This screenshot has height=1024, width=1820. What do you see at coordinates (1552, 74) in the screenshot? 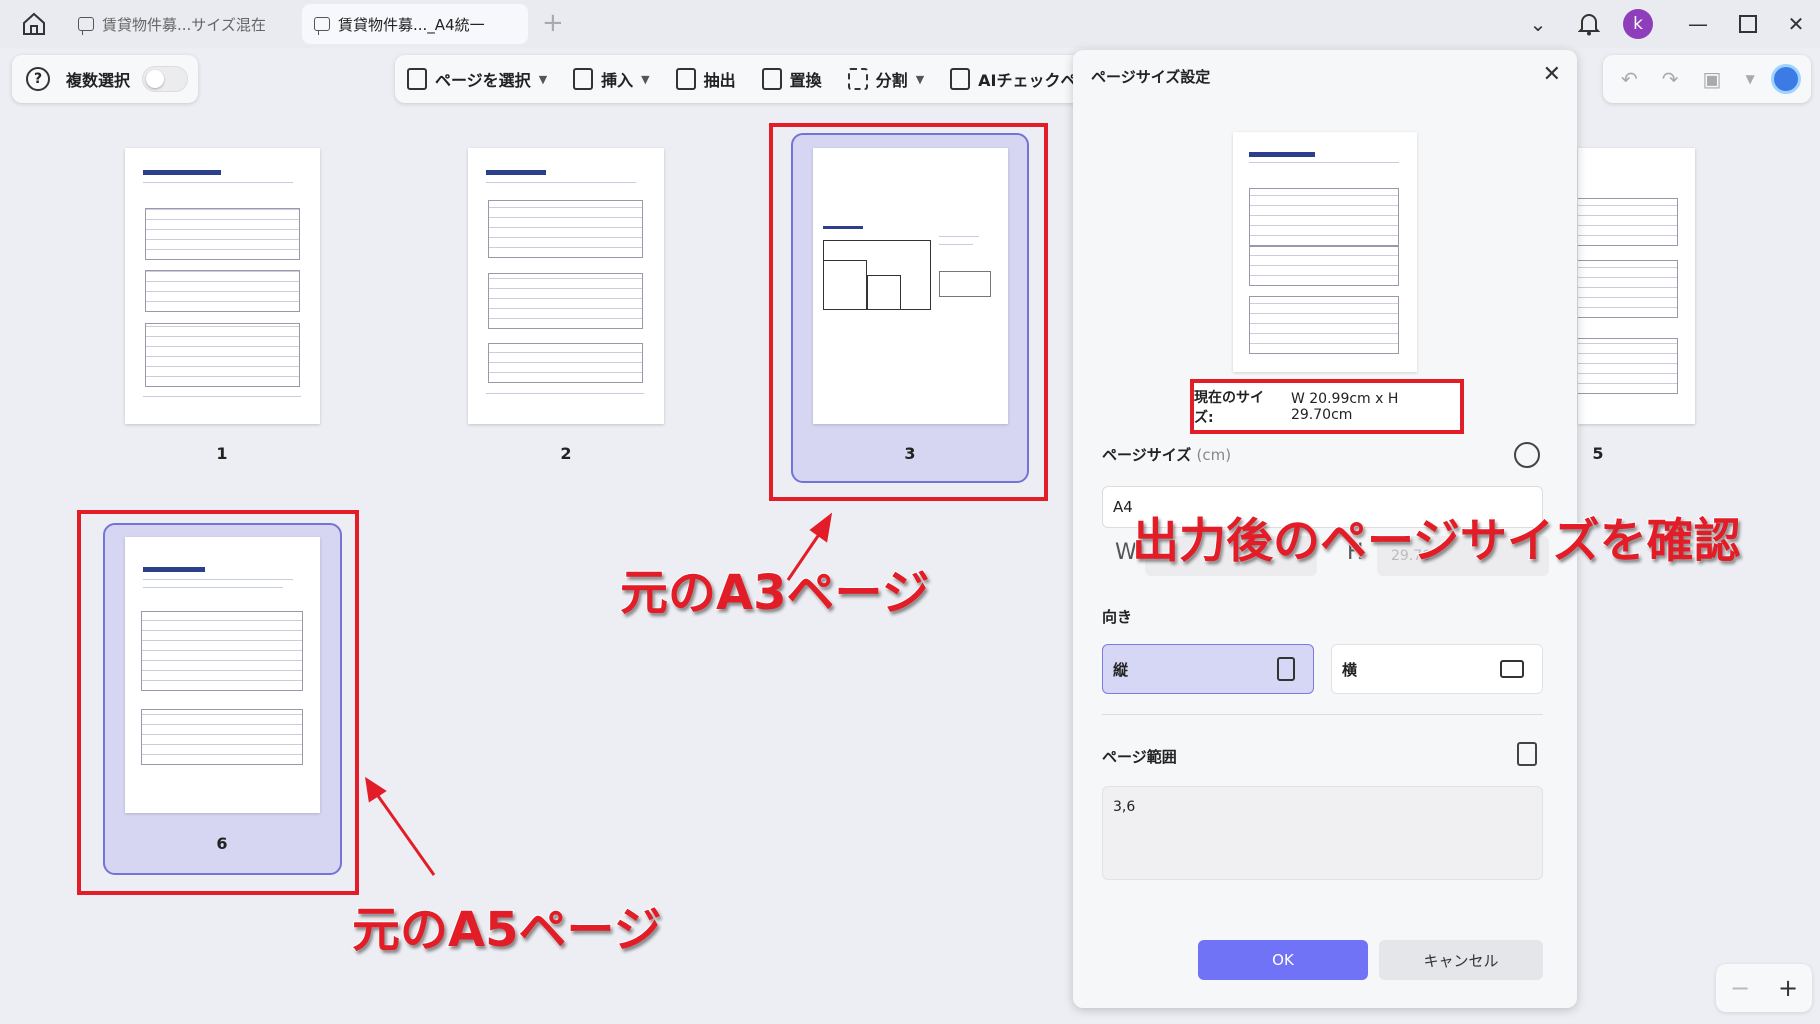
I see `close-icon: ✕` at bounding box center [1552, 74].